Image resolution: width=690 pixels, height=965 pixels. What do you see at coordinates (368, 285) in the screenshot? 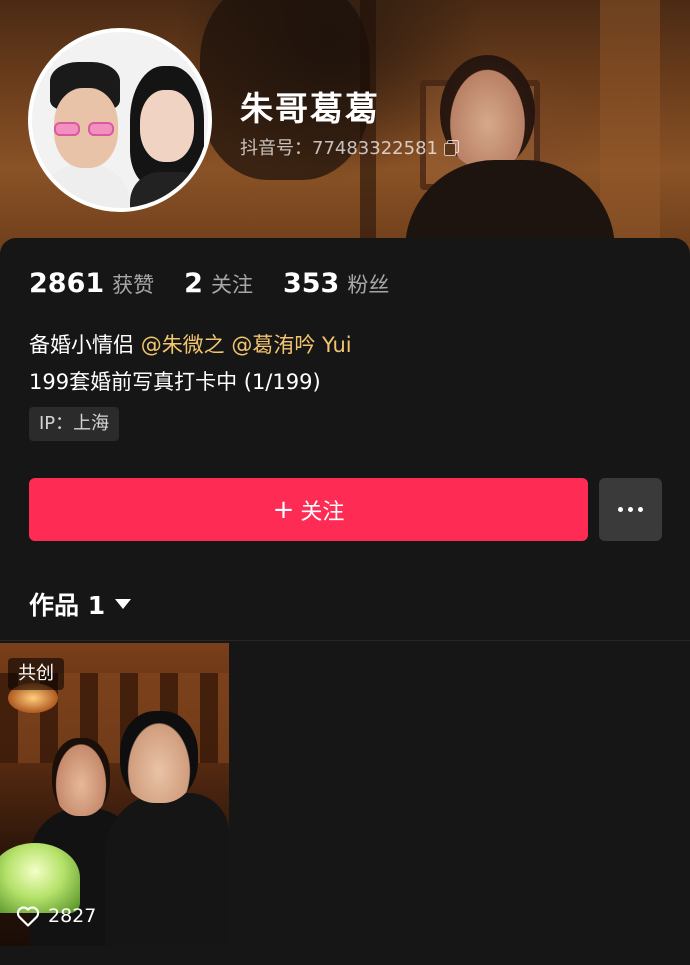
I see `stat-label: 粉丝` at bounding box center [368, 285].